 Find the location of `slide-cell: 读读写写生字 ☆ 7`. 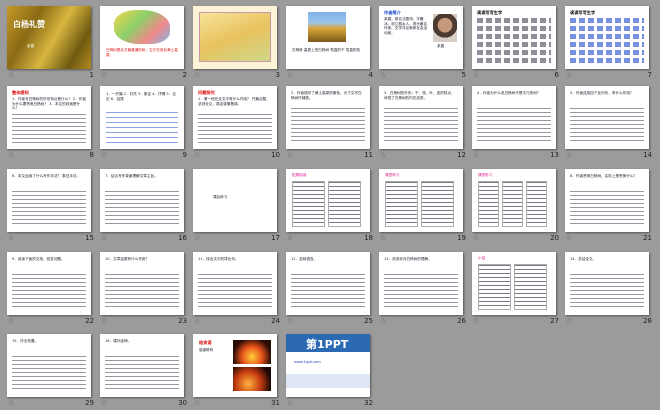

slide-cell: 读读写写生字 ☆ 7 is located at coordinates (609, 43).